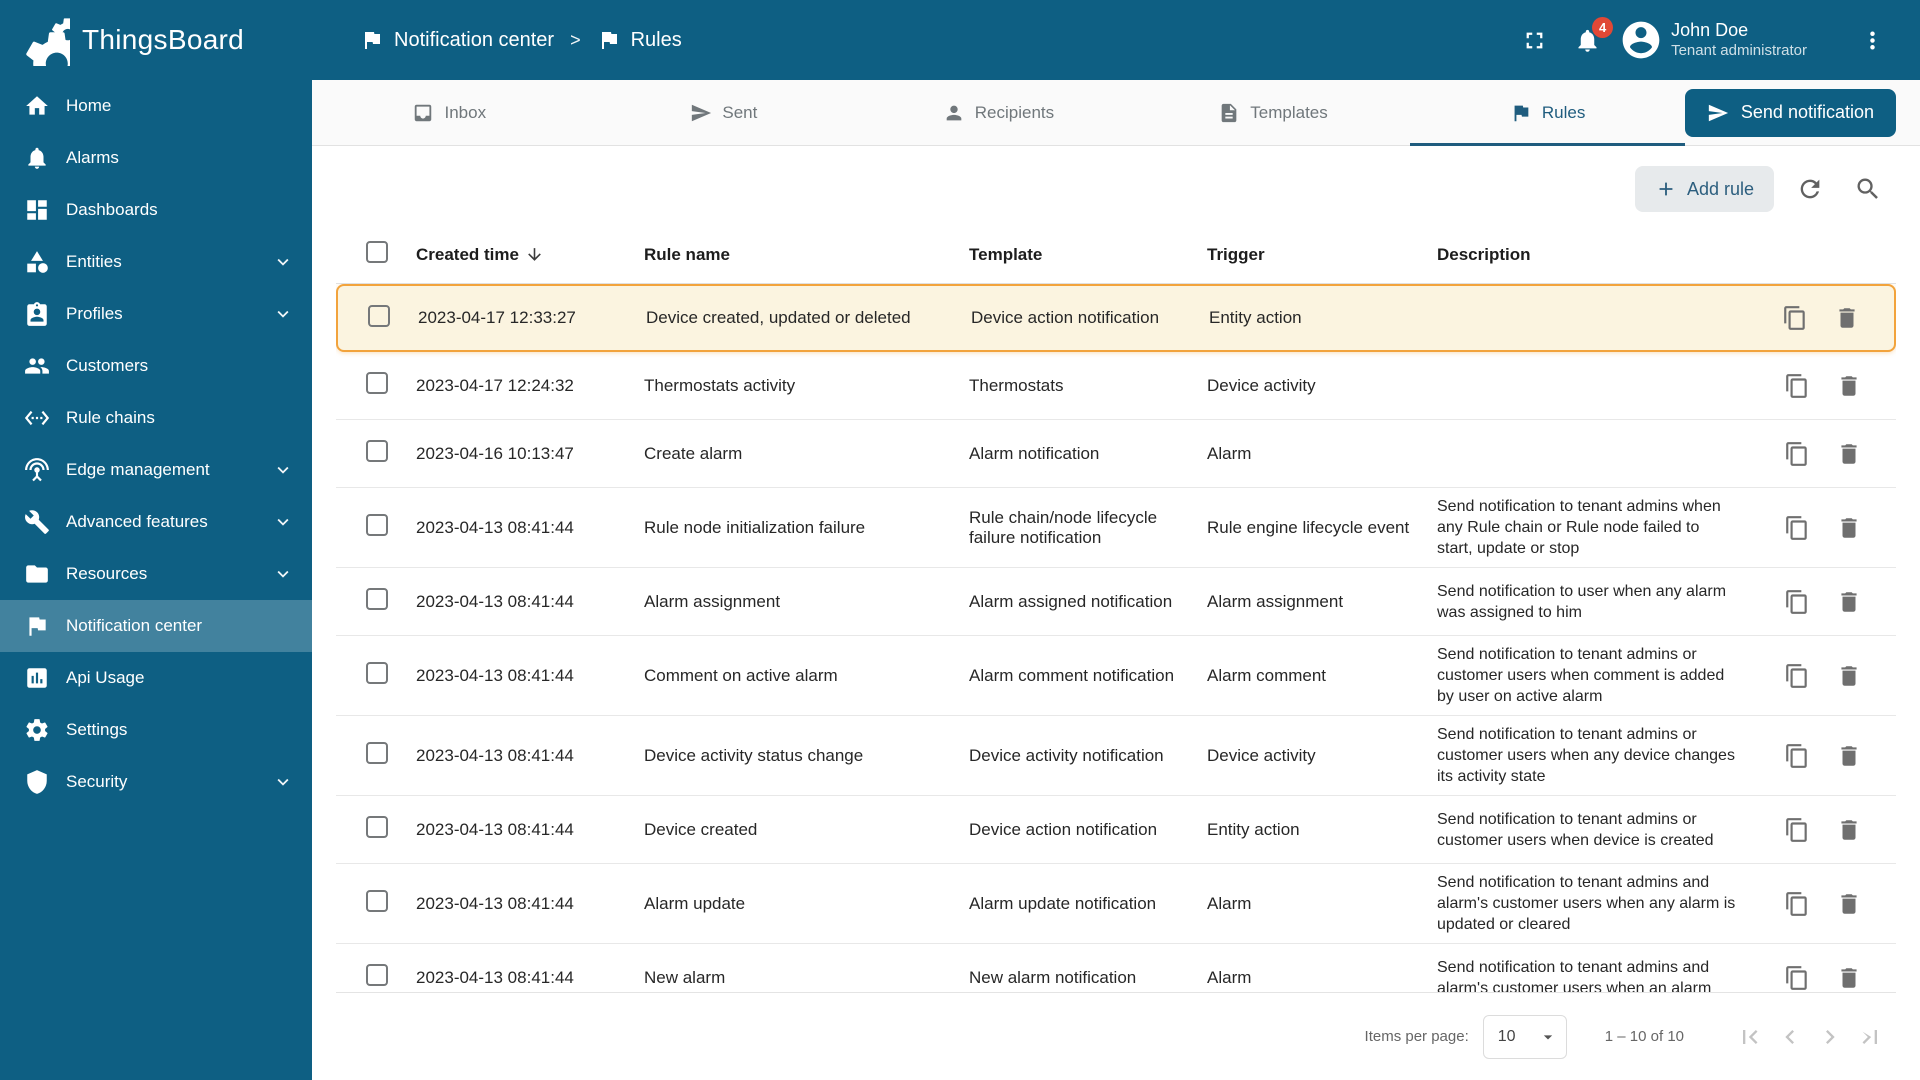 The height and width of the screenshot is (1080, 1920). I want to click on tab-sent: Sent, so click(724, 112).